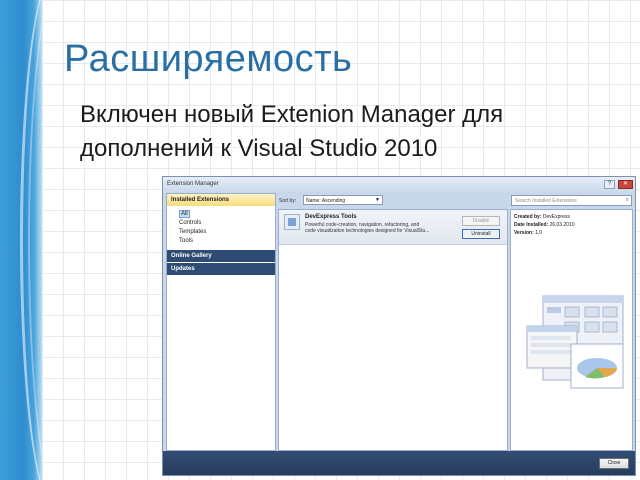 The image size is (640, 480). I want to click on sidebar-item-controls: Controls, so click(190, 223).